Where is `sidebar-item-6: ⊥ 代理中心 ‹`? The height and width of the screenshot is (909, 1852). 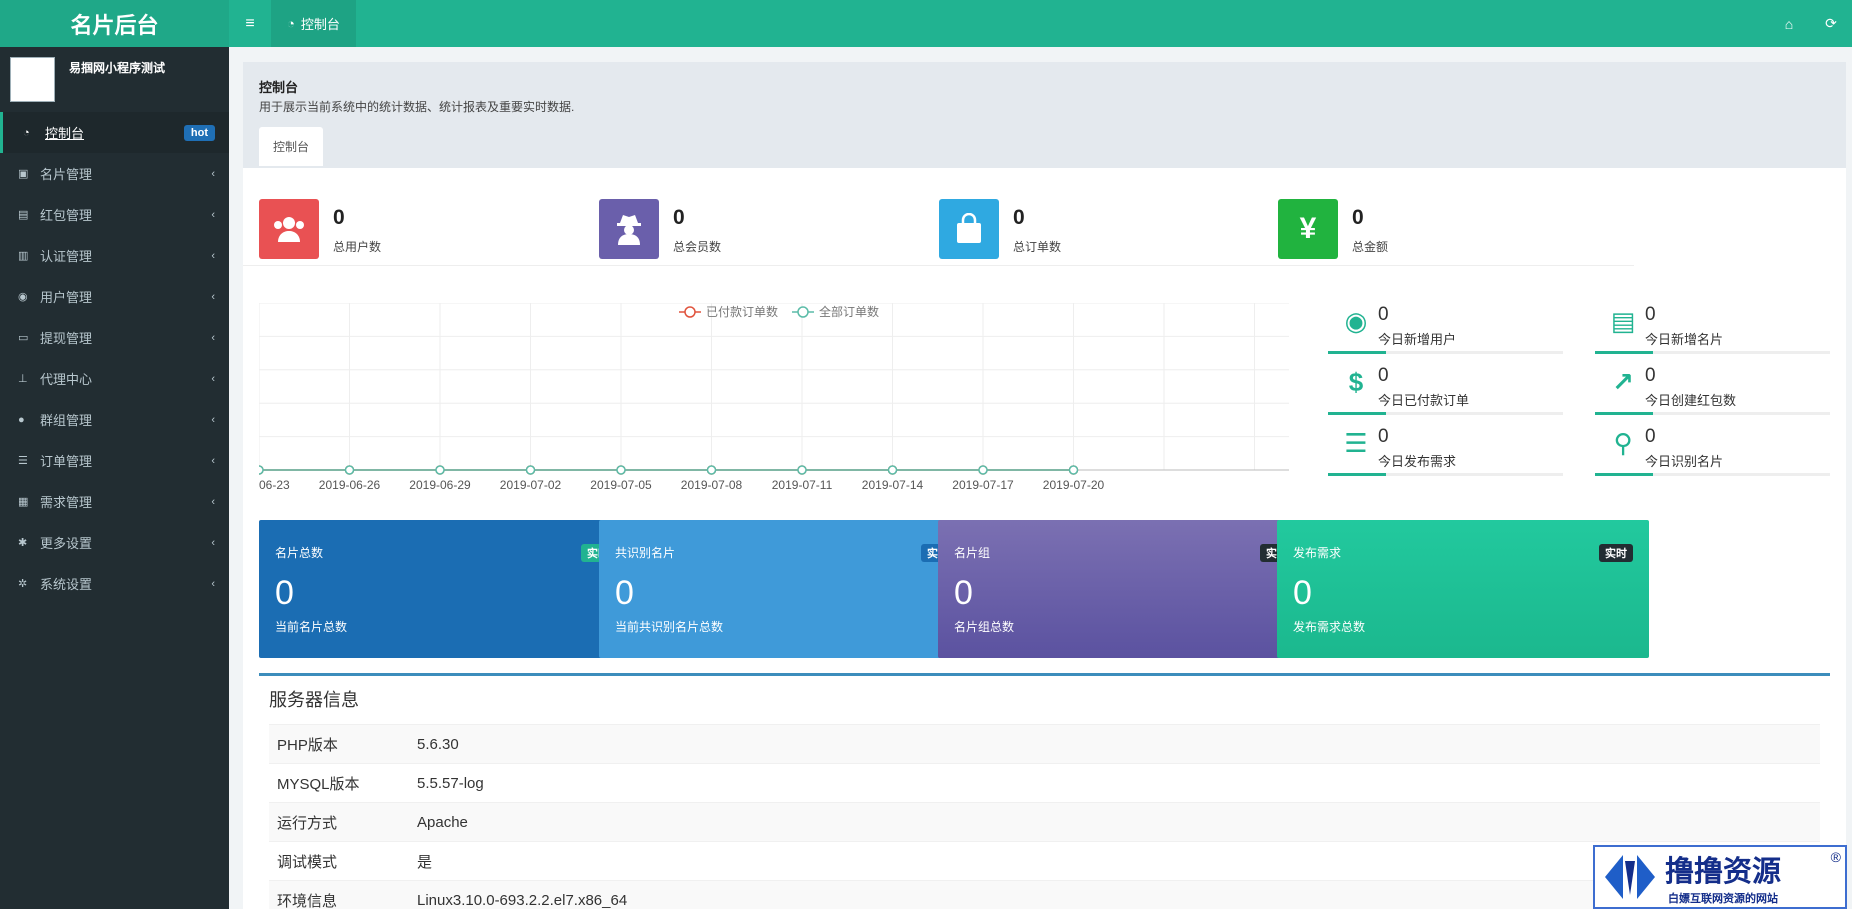
sidebar-item-6: ⊥ 代理中心 ‹ is located at coordinates (114, 378).